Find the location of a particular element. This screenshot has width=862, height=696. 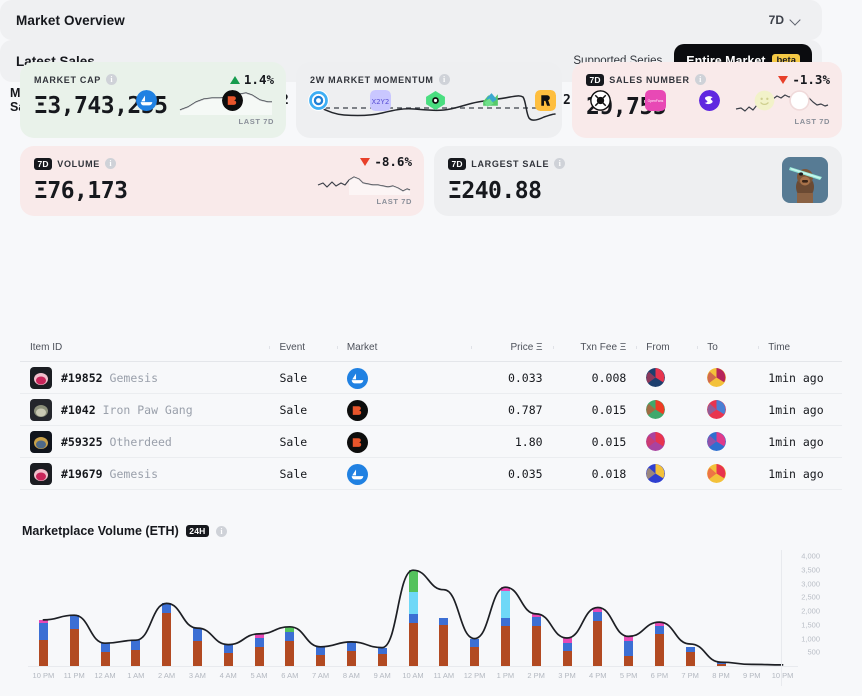

cell-item-id: #19679 Gemesis is located at coordinates (144, 473).